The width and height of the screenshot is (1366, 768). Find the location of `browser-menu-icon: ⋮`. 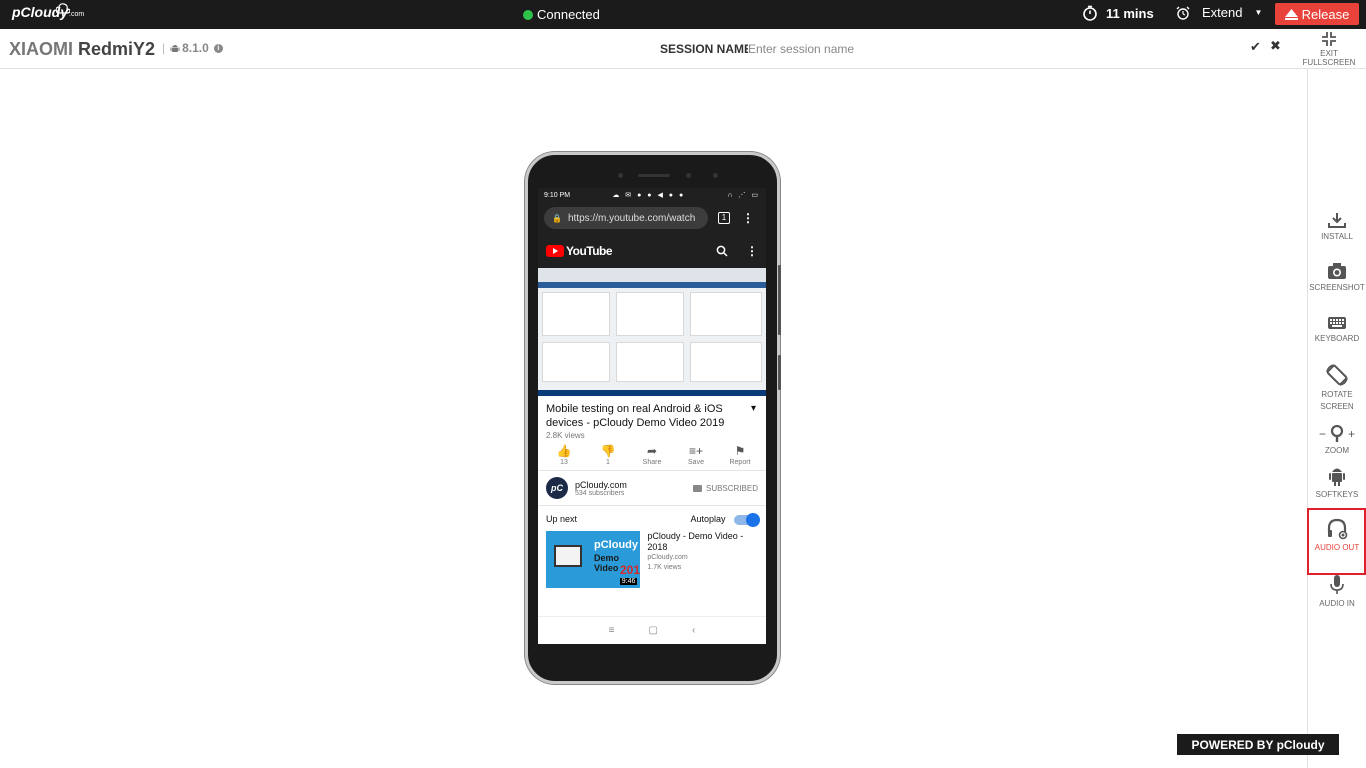

browser-menu-icon: ⋮ is located at coordinates (748, 218).